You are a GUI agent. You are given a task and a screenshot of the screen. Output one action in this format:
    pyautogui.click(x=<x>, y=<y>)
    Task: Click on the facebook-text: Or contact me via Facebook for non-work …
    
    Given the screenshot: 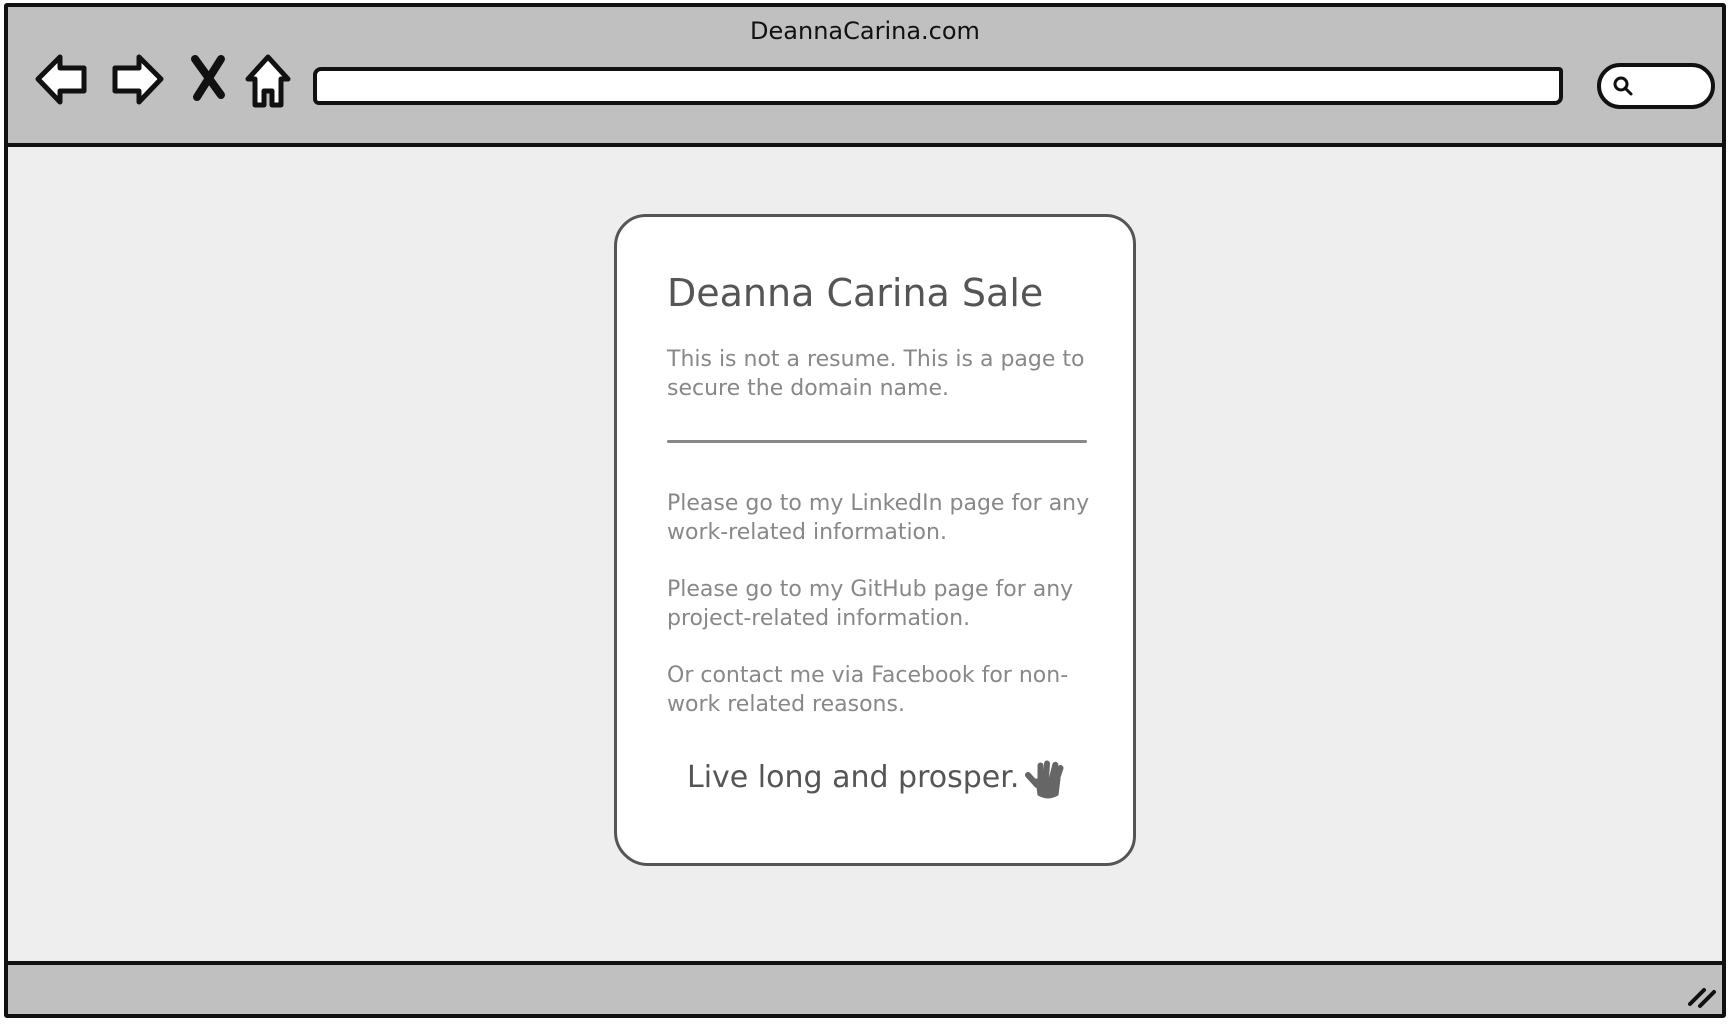 What is the action you would take?
    pyautogui.click(x=868, y=690)
    